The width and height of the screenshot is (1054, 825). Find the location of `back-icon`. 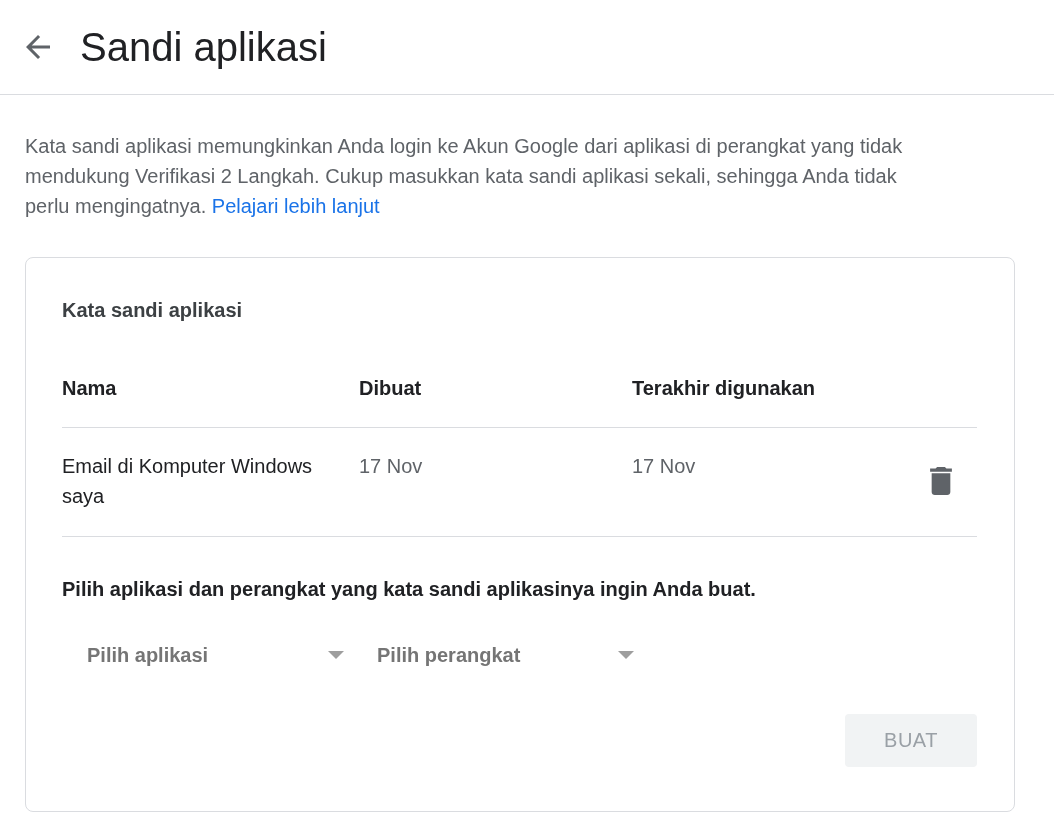

back-icon is located at coordinates (38, 47).